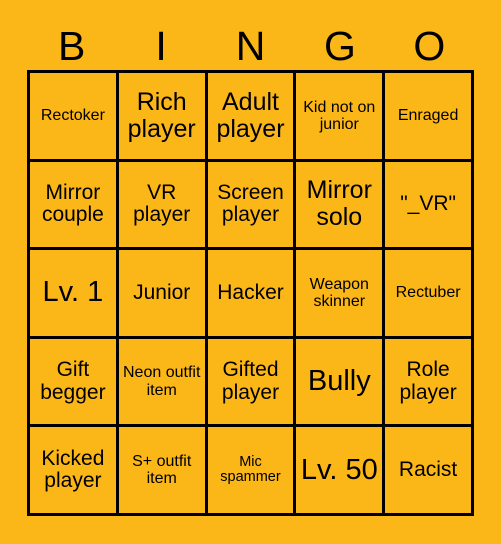 This screenshot has width=501, height=544. What do you see at coordinates (250, 115) in the screenshot?
I see `bingo-cell-label: Adult player` at bounding box center [250, 115].